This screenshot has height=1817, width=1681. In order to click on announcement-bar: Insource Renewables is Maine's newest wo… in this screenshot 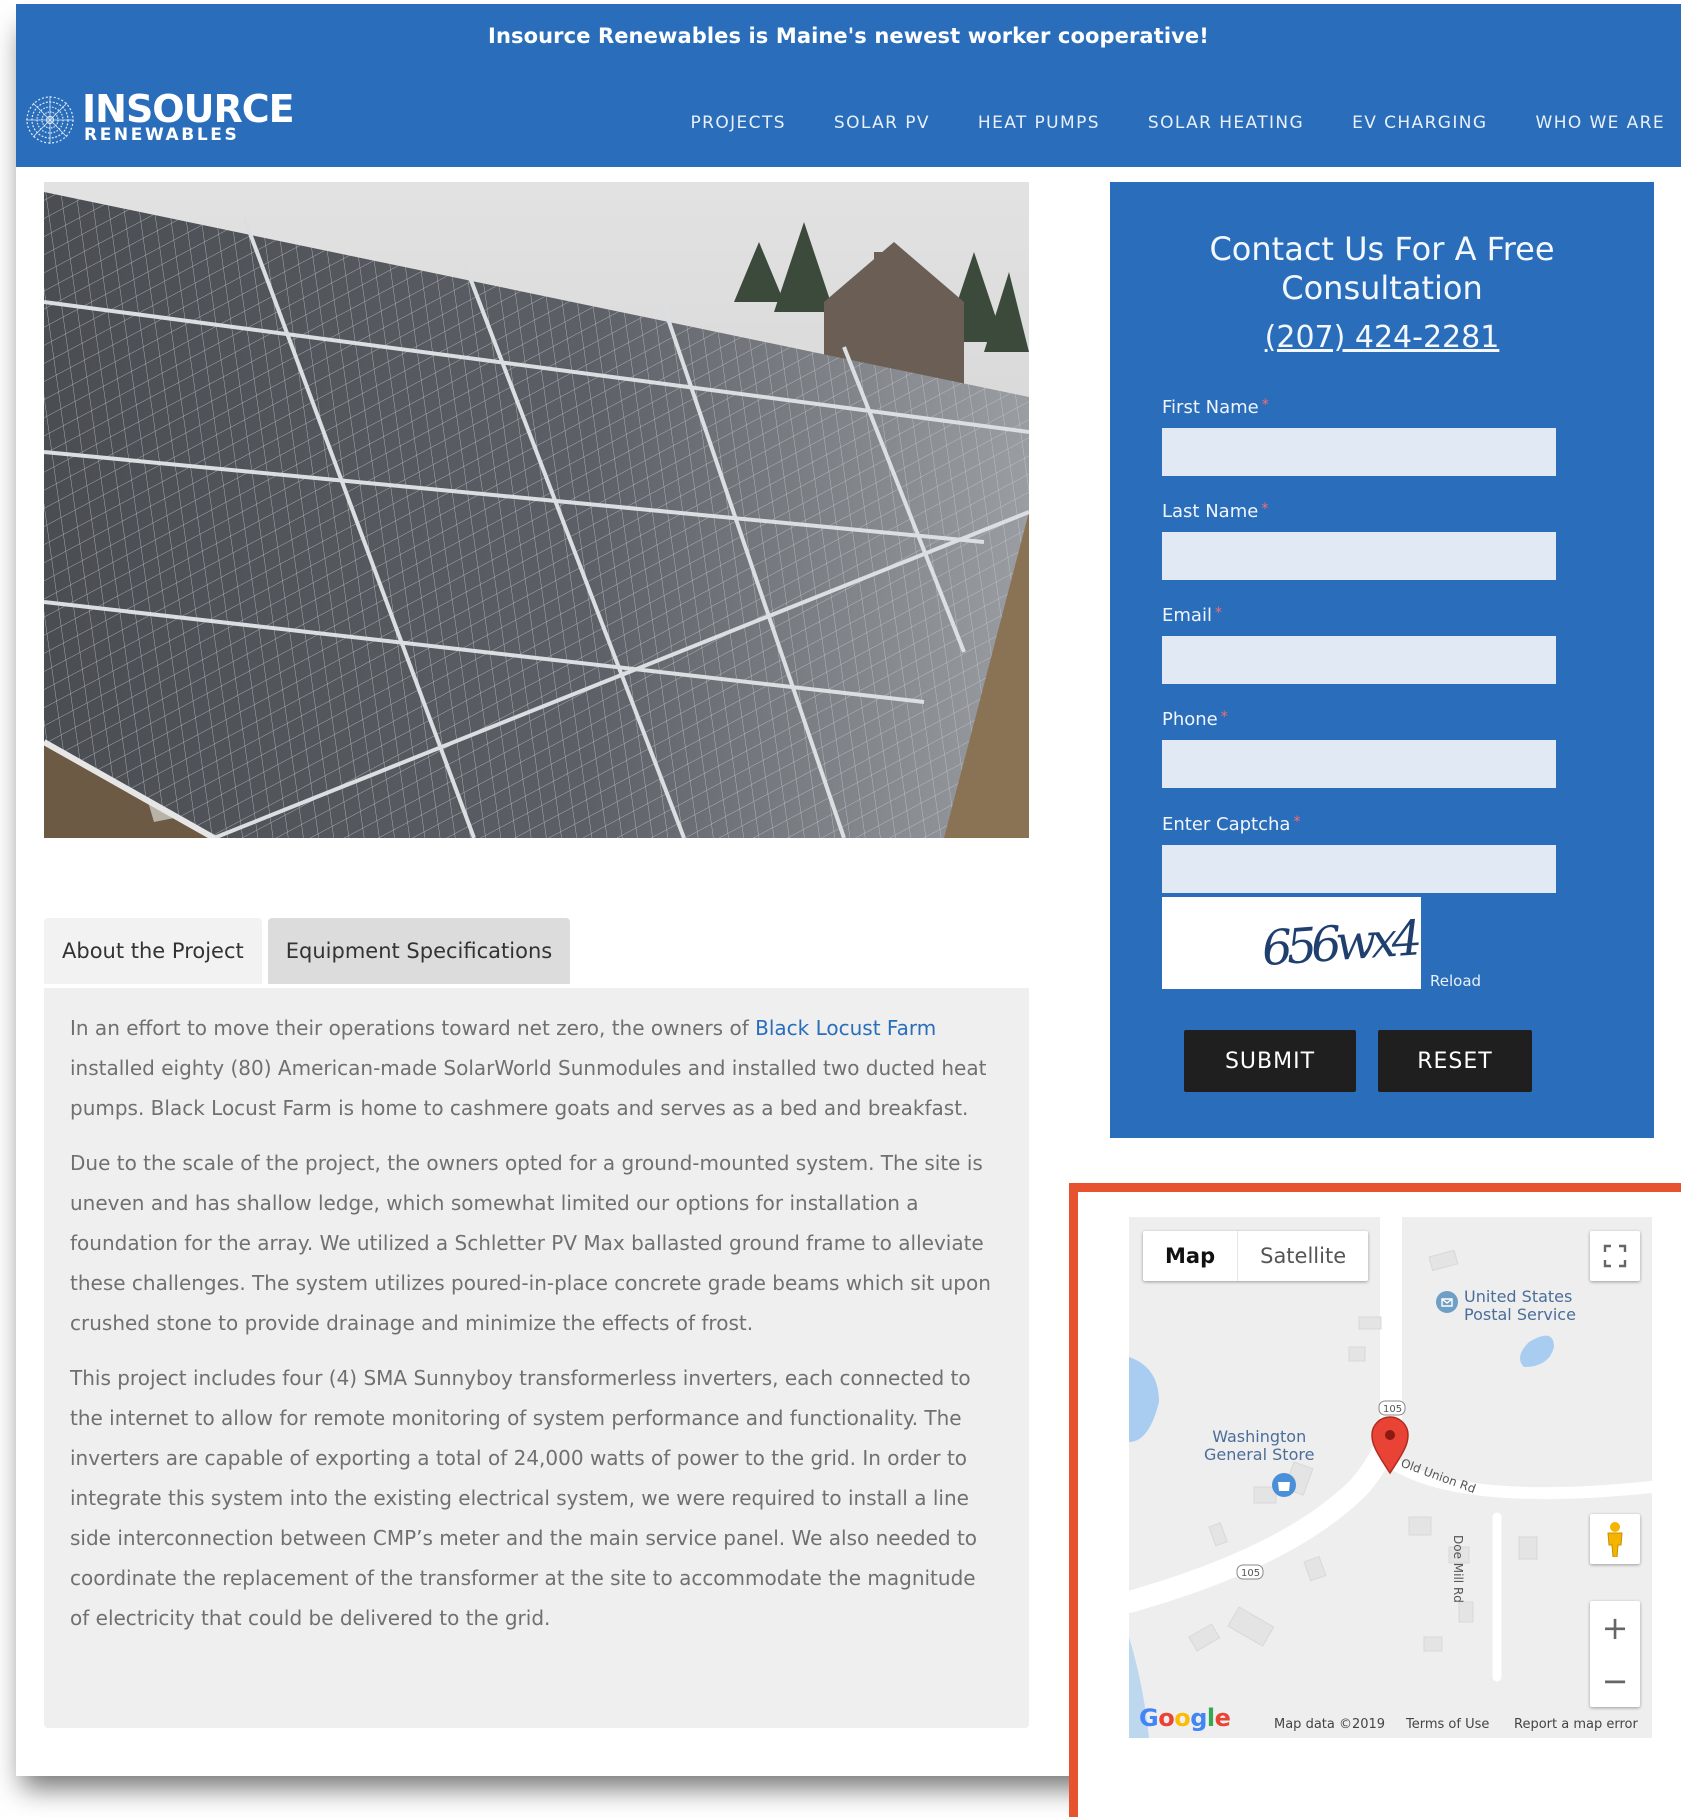, I will do `click(848, 36)`.